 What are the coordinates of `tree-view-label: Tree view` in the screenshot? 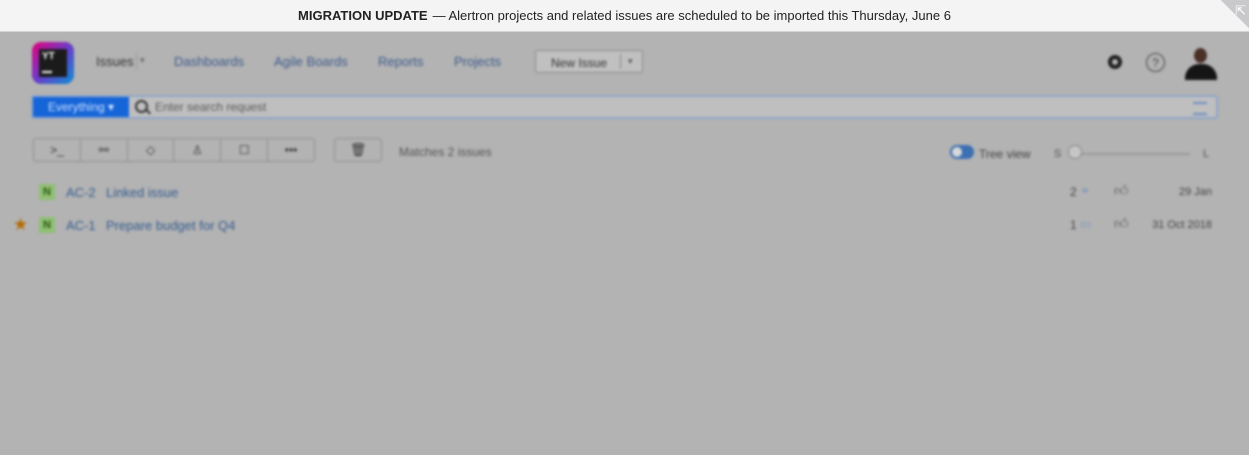 It's located at (1005, 154).